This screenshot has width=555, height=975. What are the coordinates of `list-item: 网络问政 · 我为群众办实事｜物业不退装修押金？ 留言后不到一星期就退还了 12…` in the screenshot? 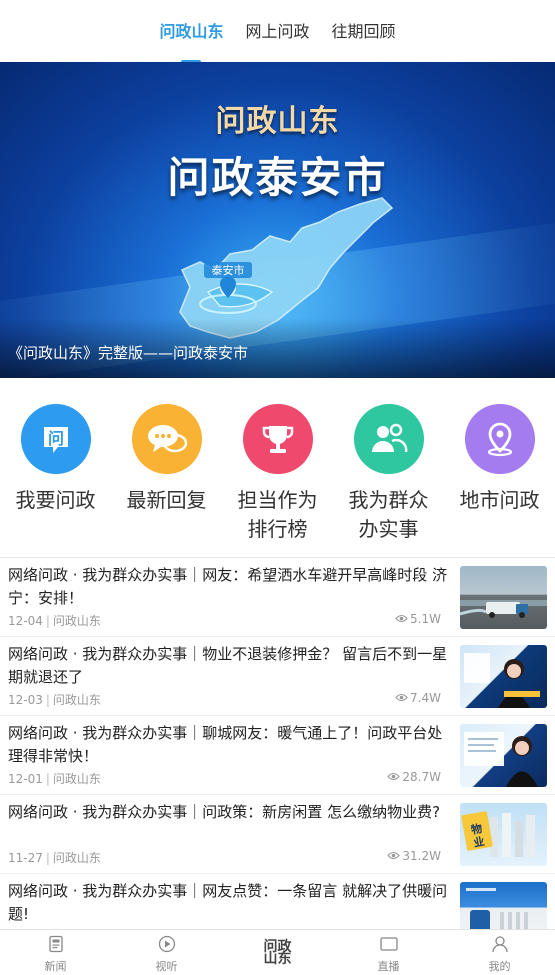 It's located at (277, 676).